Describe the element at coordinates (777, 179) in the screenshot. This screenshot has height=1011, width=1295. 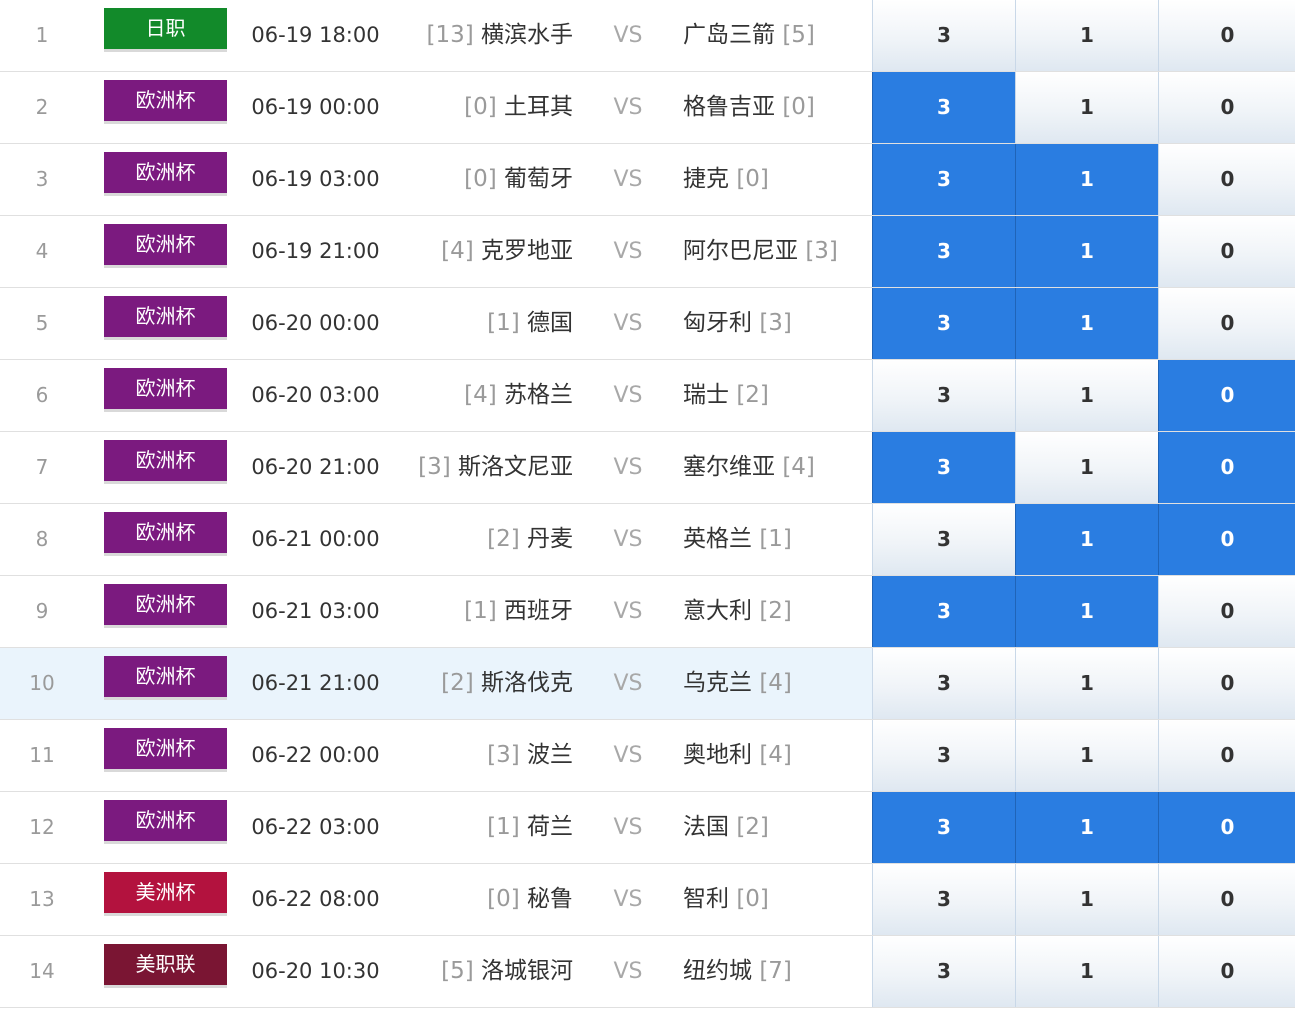
I see `away-team: 捷克 [0]` at that location.